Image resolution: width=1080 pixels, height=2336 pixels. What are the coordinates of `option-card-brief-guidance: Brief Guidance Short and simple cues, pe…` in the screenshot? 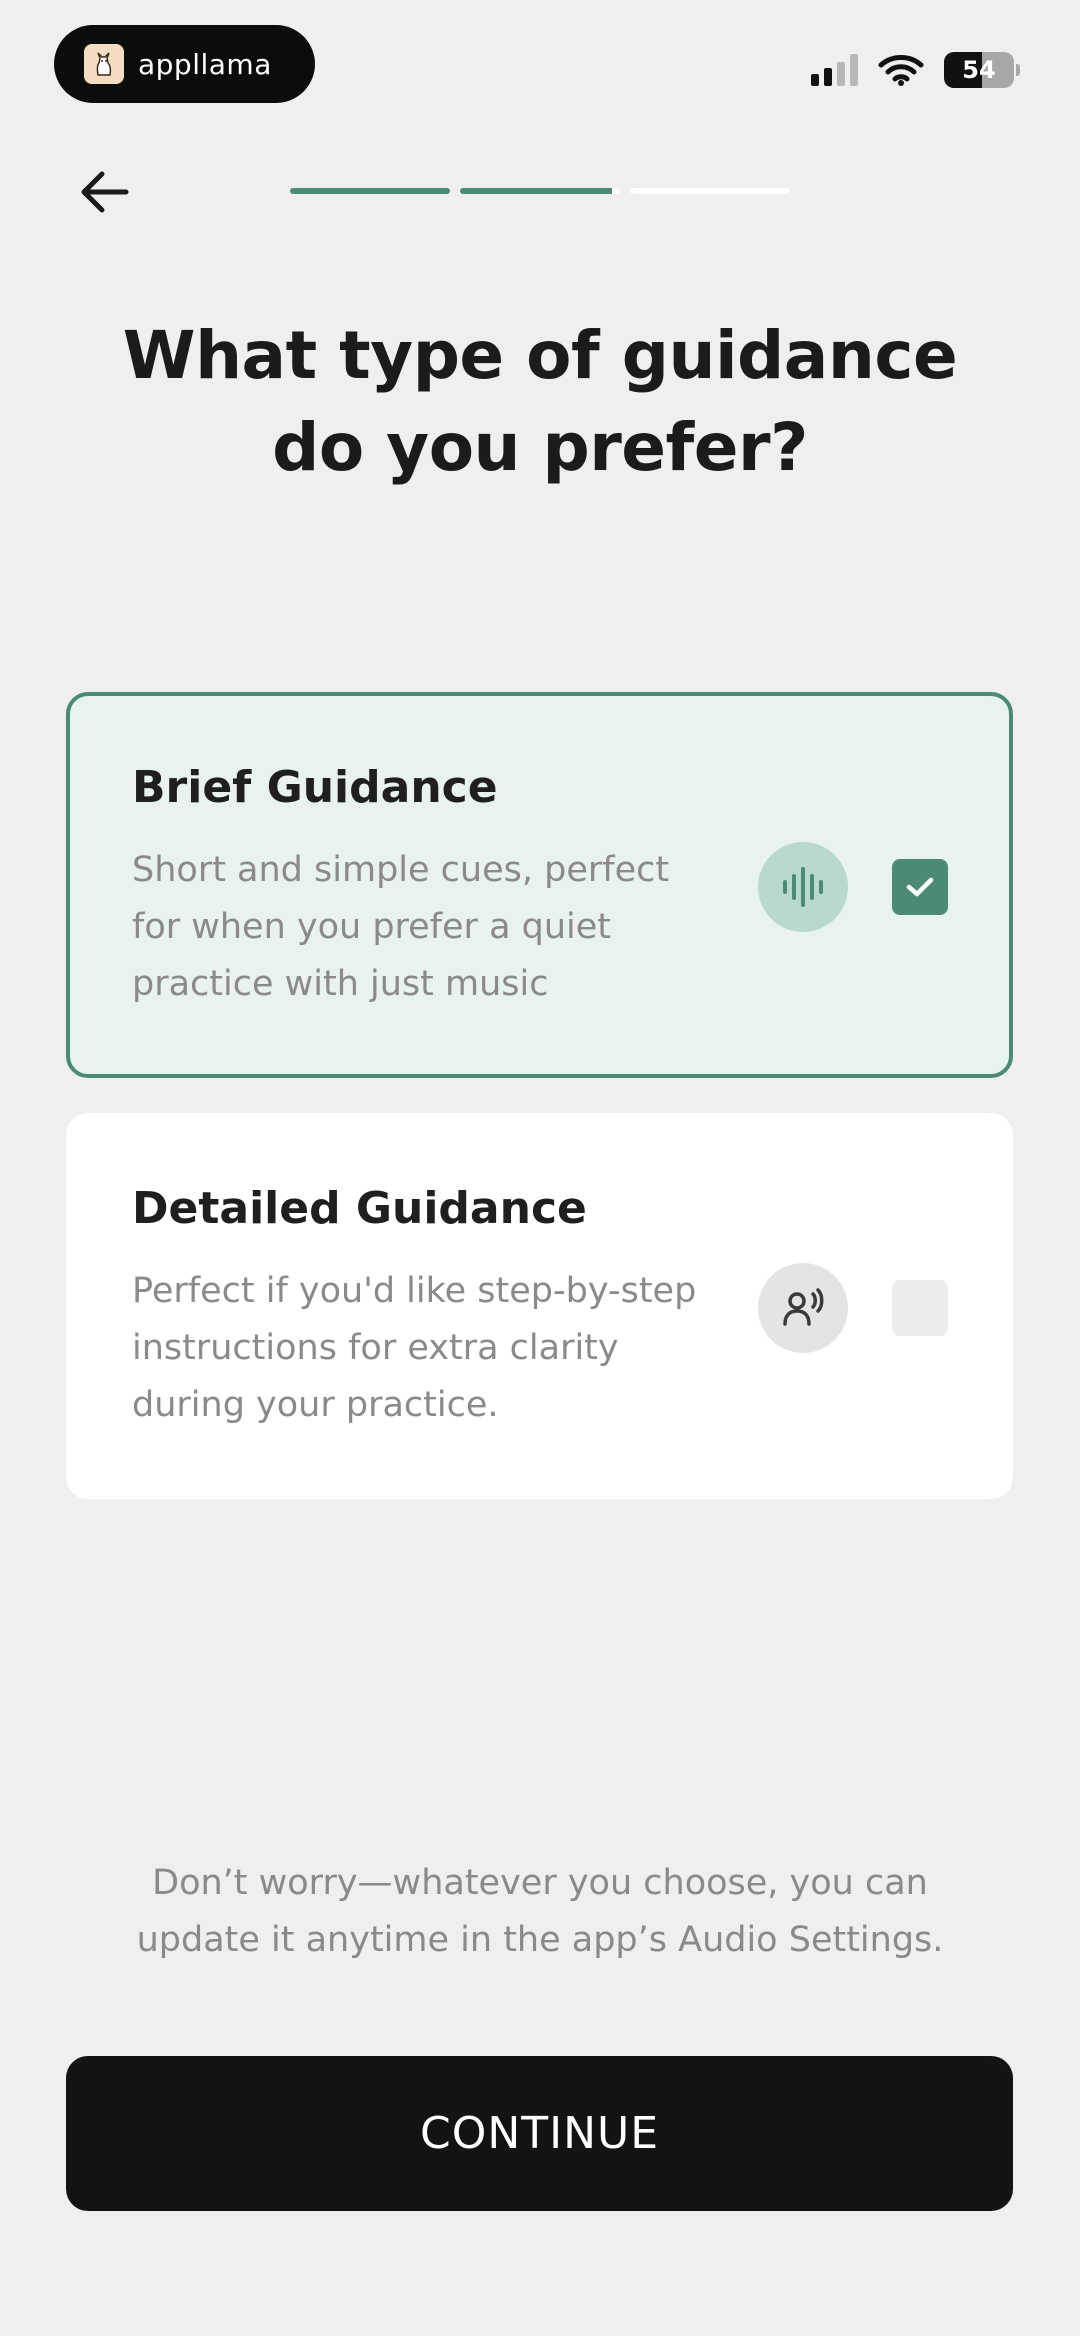 It's located at (539, 885).